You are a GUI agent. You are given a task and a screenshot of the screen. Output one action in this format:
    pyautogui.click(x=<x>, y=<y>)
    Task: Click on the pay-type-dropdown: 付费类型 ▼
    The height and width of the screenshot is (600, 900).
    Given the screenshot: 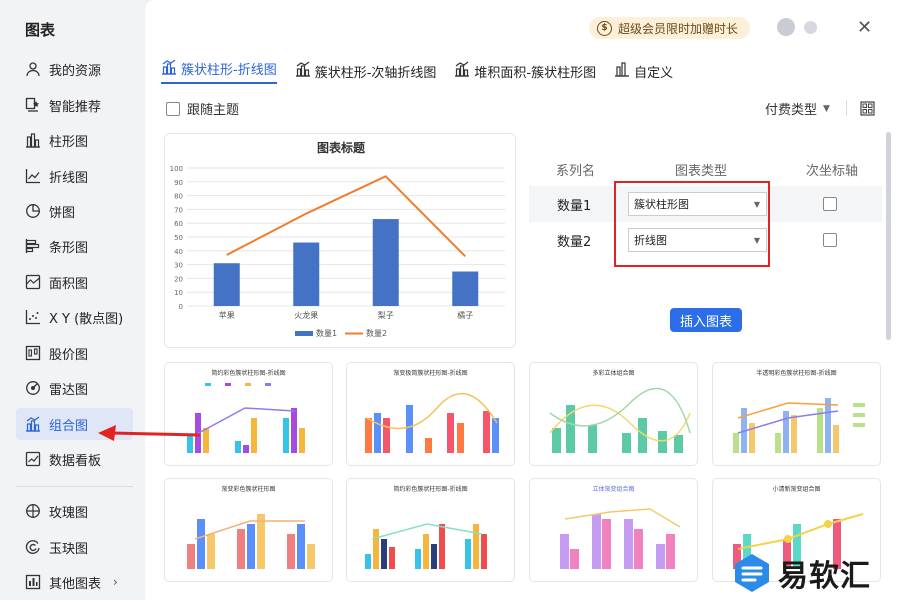 What is the action you would take?
    pyautogui.click(x=797, y=108)
    